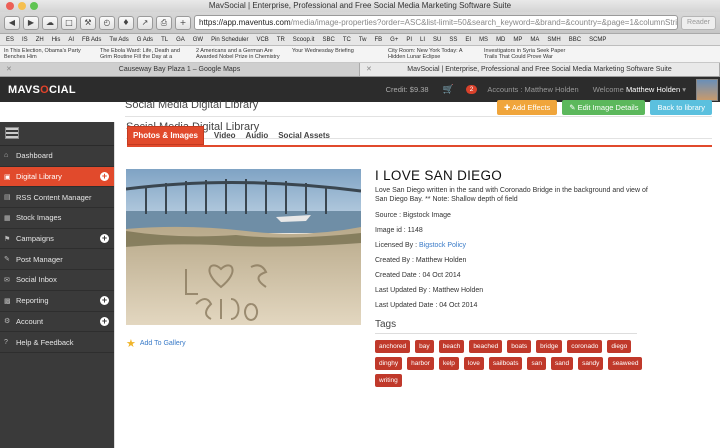 This screenshot has height=448, width=720. Describe the element at coordinates (281, 40) in the screenshot. I see `bookmark-item: TR` at that location.